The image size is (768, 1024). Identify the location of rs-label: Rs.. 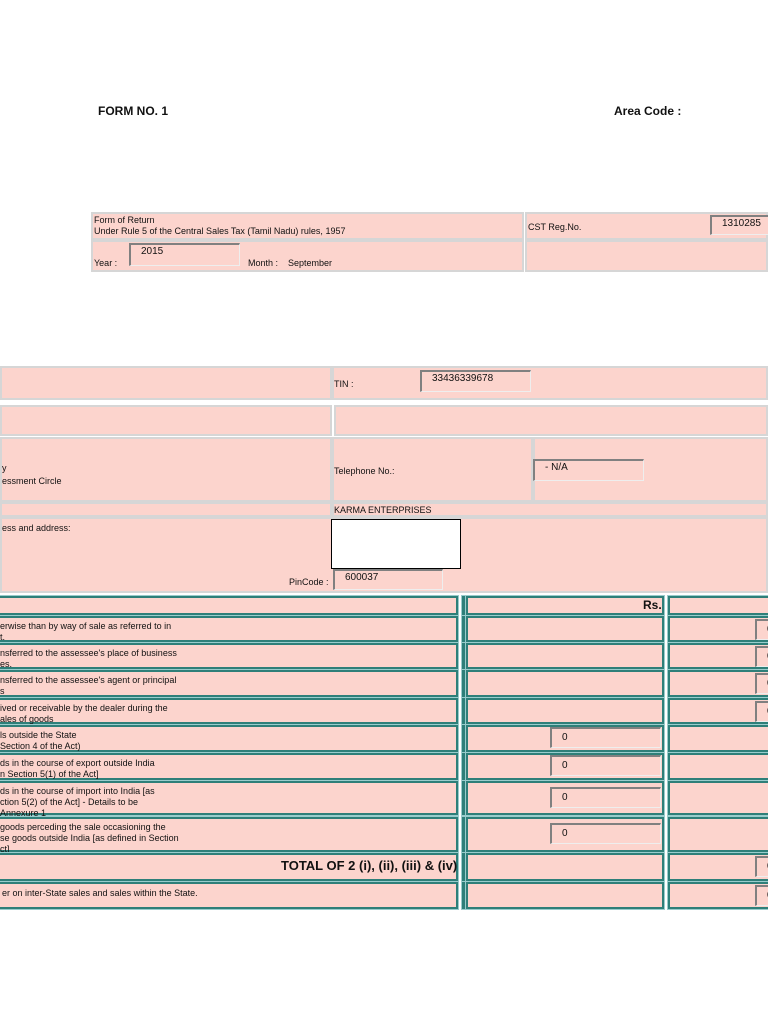
(652, 605).